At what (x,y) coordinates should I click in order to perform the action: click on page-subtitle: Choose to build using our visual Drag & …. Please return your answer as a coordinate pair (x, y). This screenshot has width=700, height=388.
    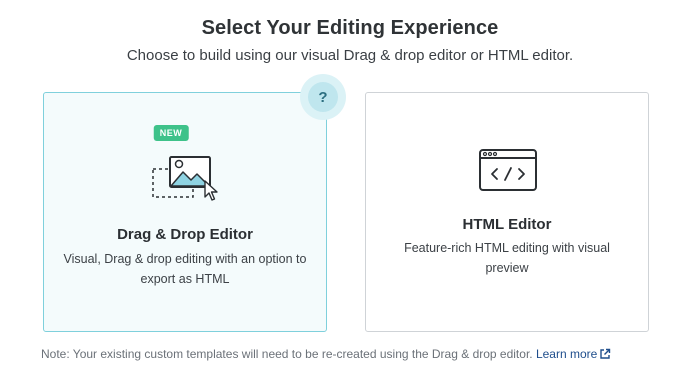
    Looking at the image, I should click on (350, 55).